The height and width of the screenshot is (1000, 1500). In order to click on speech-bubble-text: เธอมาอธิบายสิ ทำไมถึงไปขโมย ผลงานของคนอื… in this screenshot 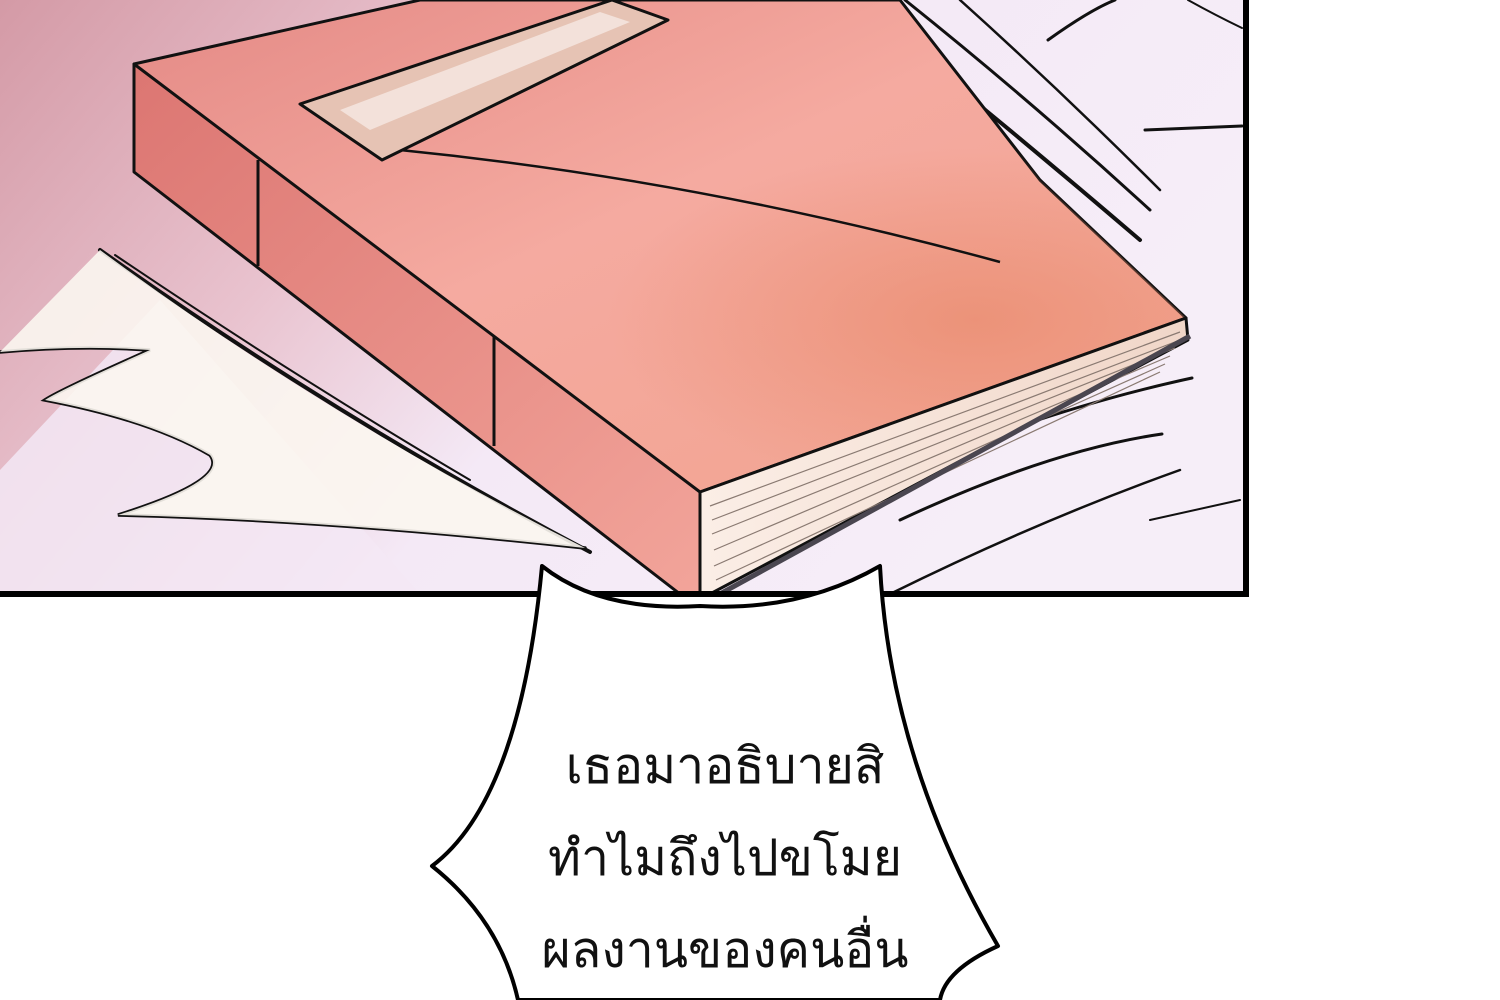, I will do `click(725, 858)`.